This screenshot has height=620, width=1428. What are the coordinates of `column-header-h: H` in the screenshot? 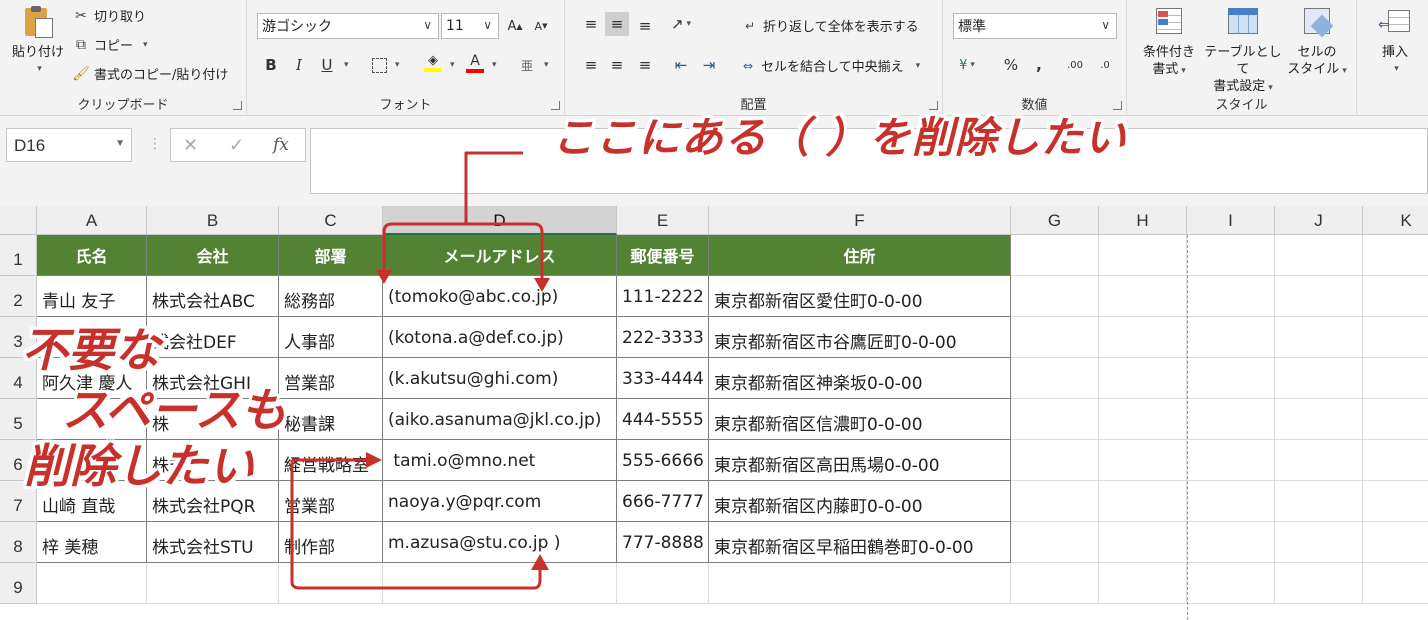 It's located at (1143, 220).